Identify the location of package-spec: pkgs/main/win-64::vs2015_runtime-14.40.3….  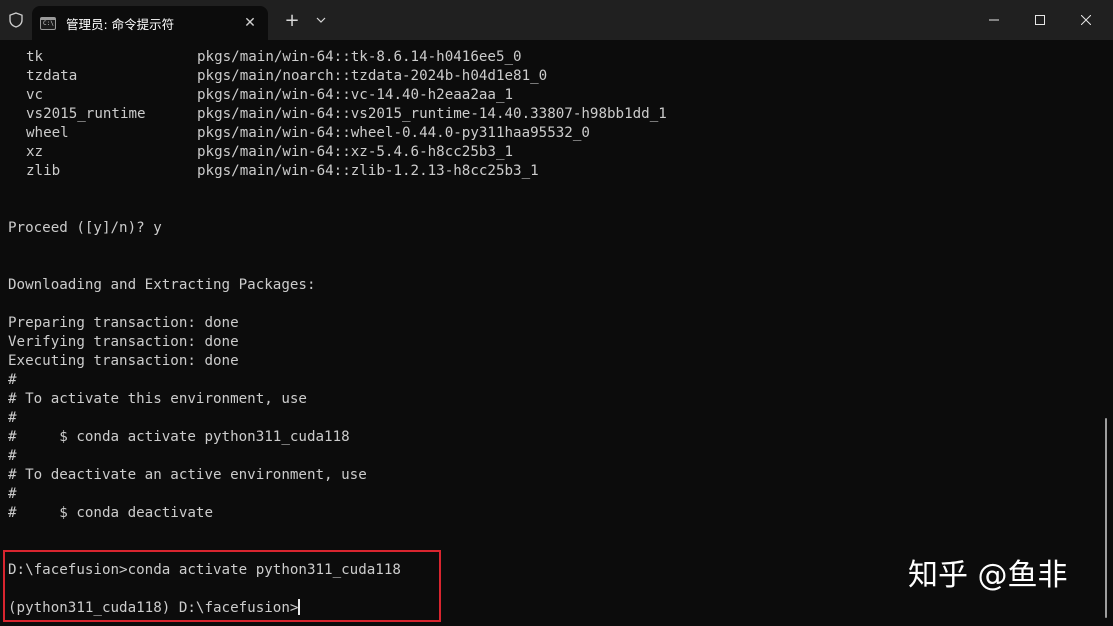
(432, 114).